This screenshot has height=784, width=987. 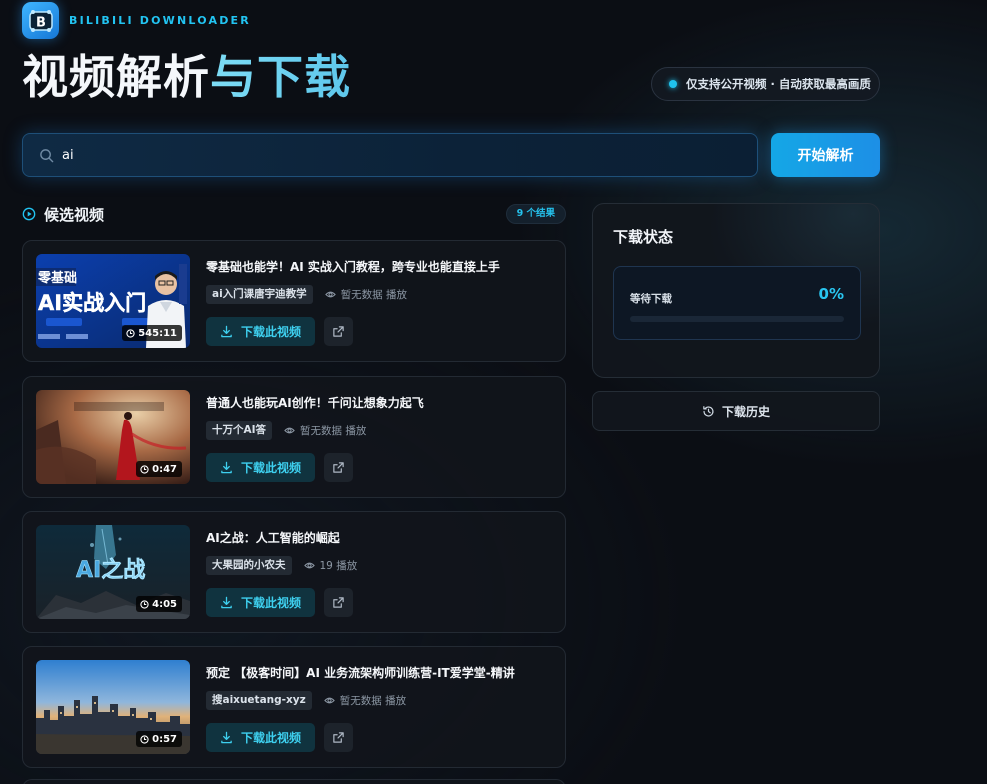 What do you see at coordinates (745, 411) in the screenshot?
I see `download-history-label: 下载历史` at bounding box center [745, 411].